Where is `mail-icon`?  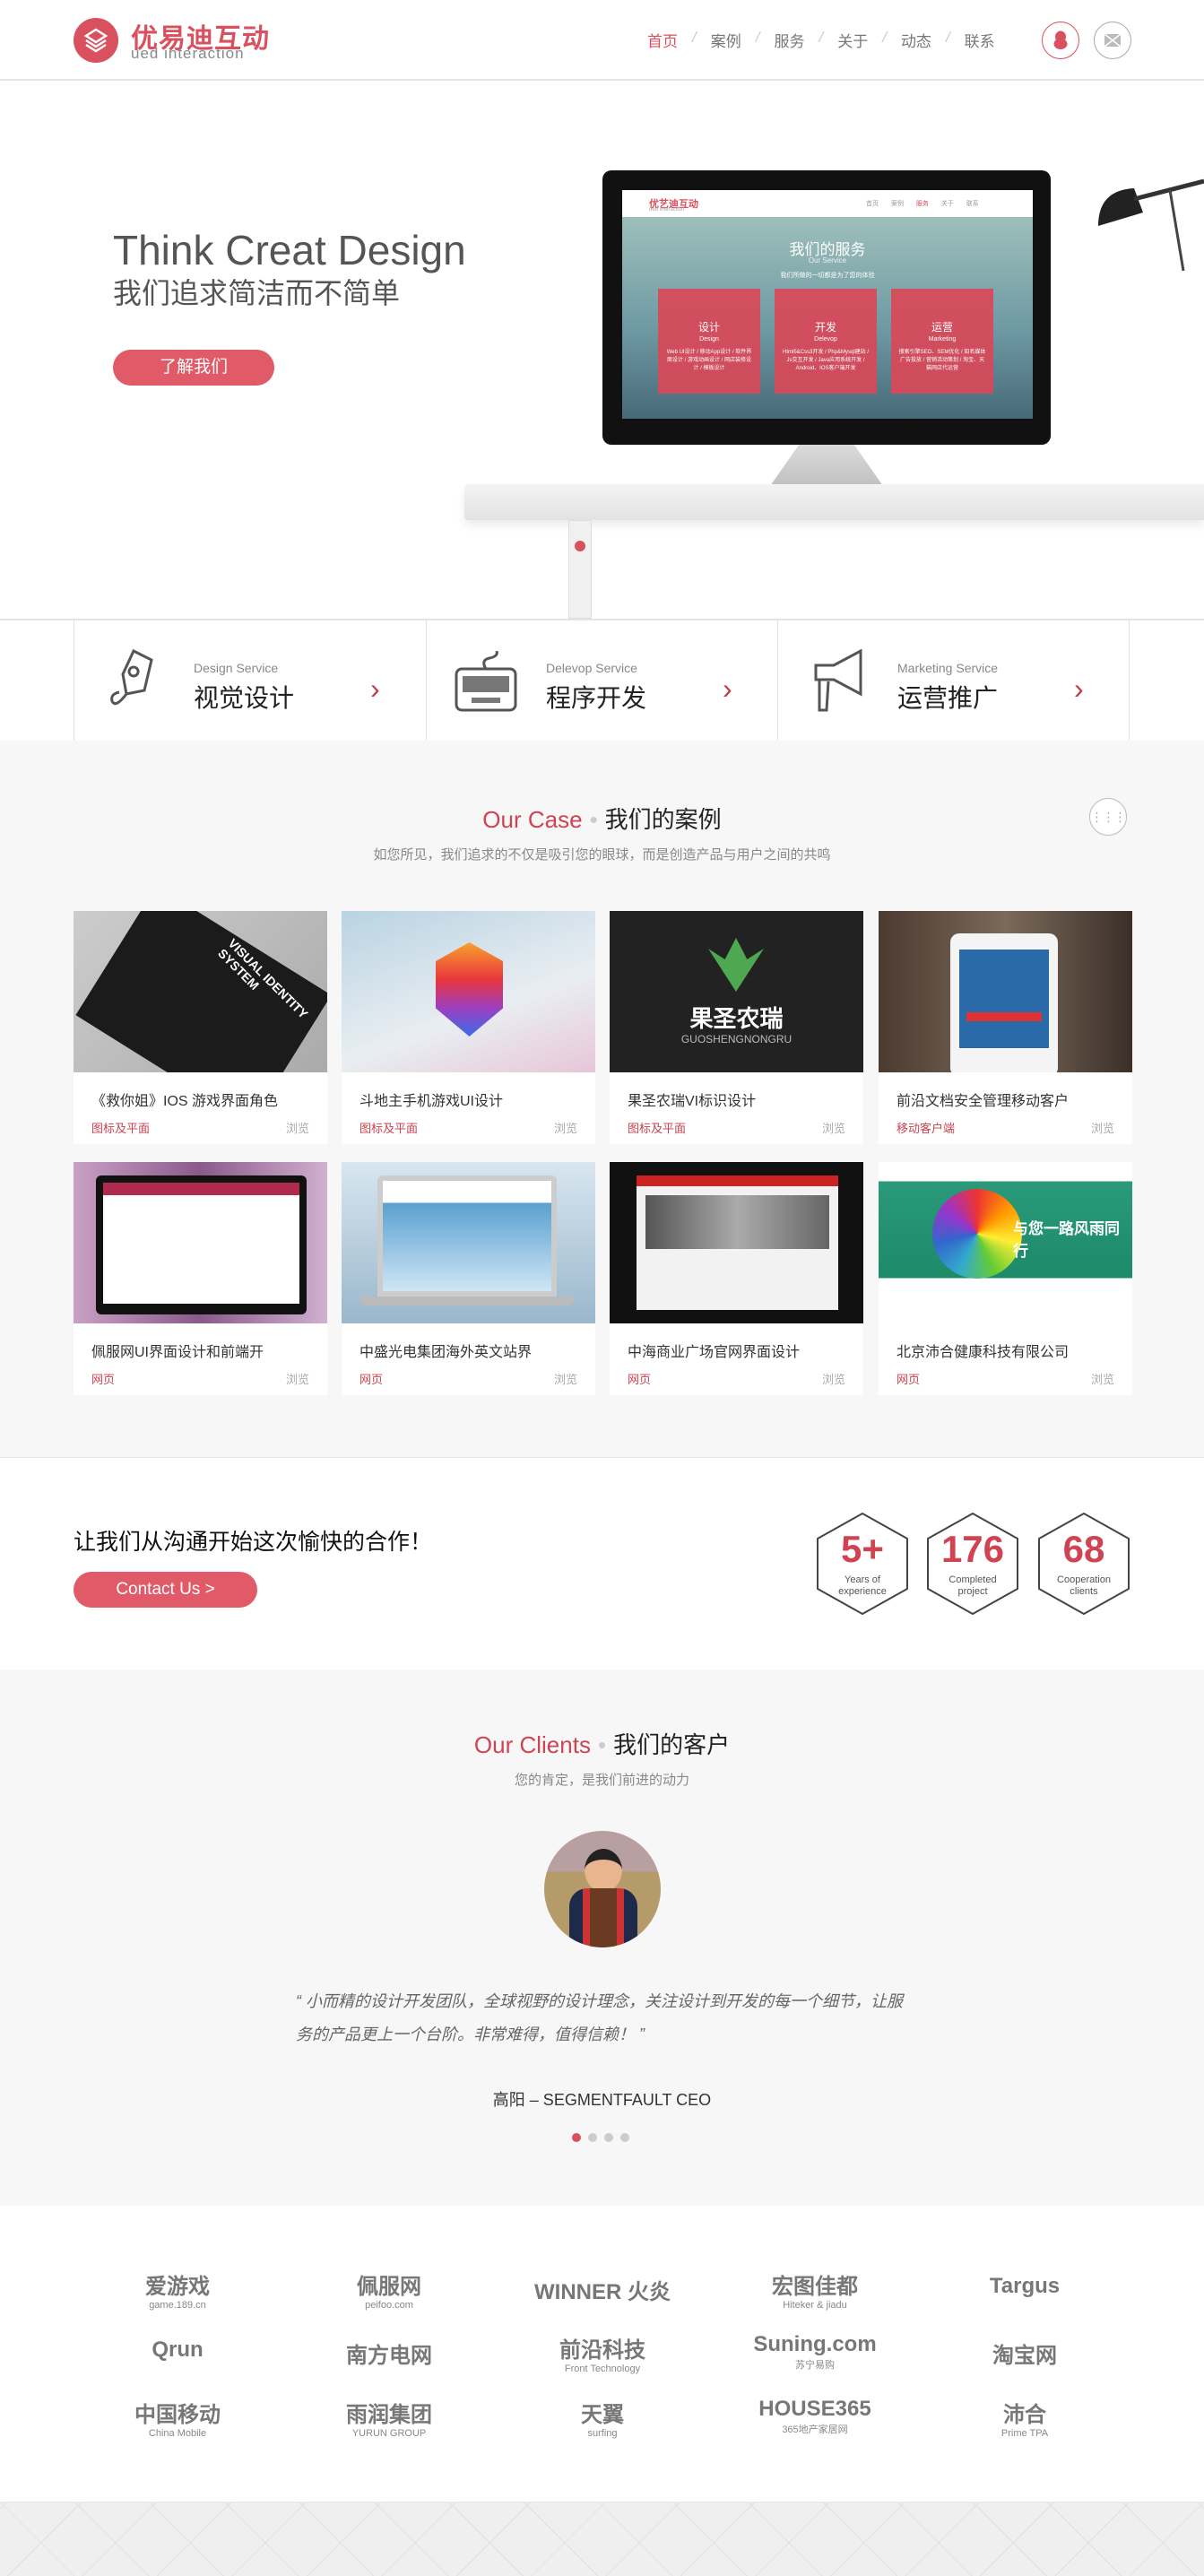 mail-icon is located at coordinates (1113, 40).